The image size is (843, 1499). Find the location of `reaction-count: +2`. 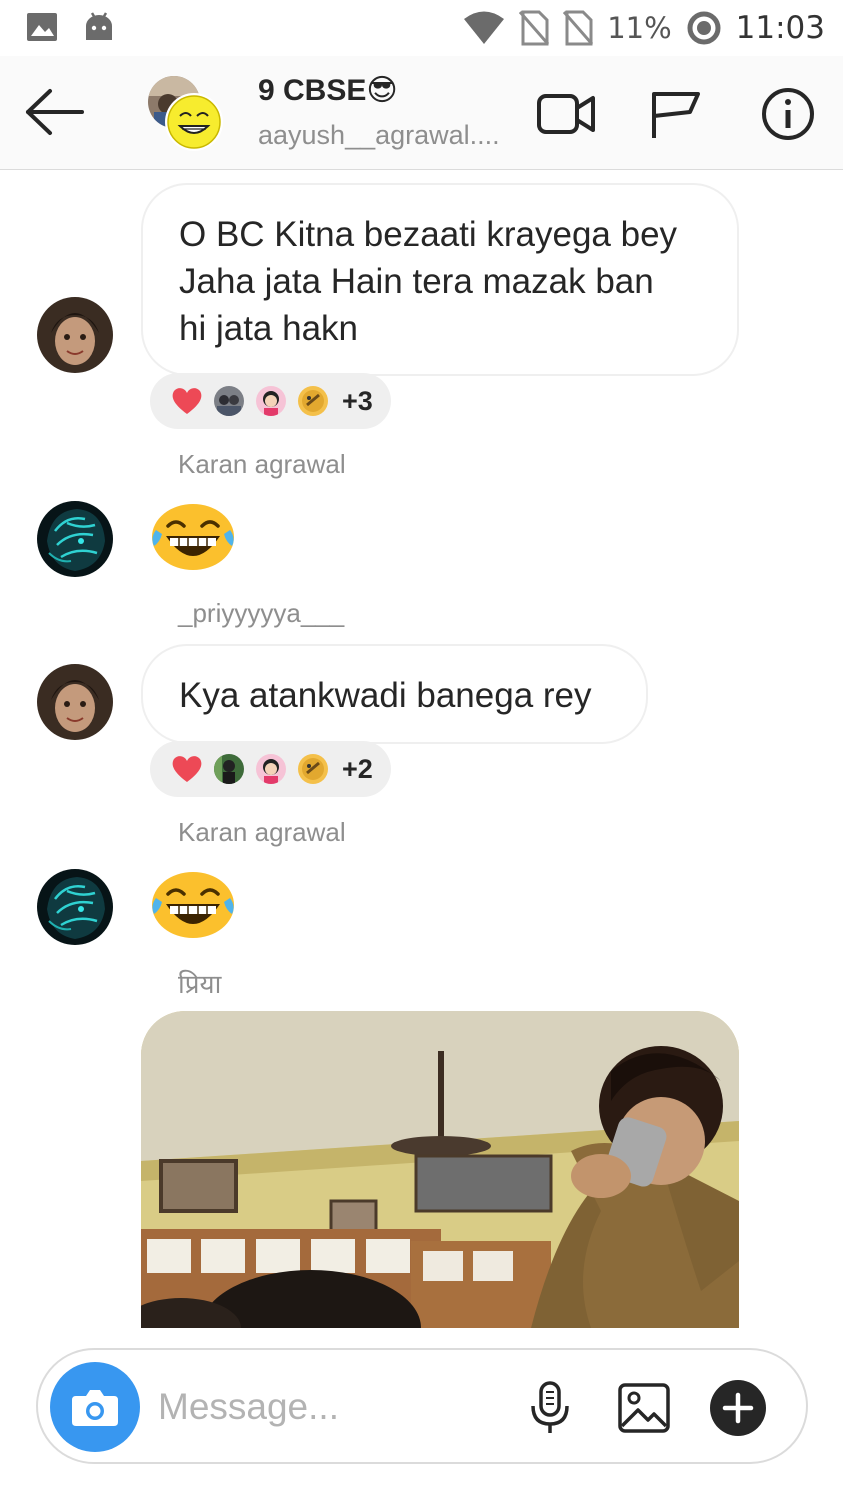

reaction-count: +2 is located at coordinates (357, 768).